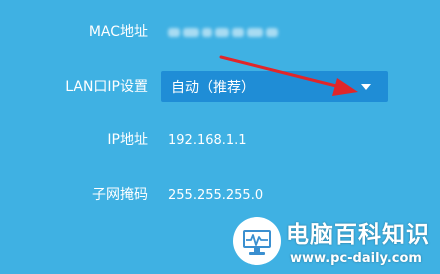  I want to click on subnet-mask-value: 255.255.255.0, so click(216, 195).